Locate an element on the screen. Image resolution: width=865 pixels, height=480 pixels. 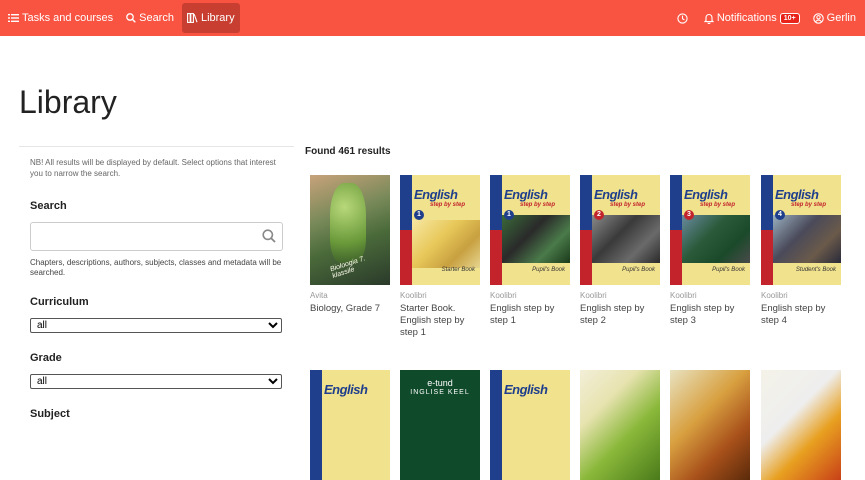
cover-number: 4 is located at coordinates (780, 215).